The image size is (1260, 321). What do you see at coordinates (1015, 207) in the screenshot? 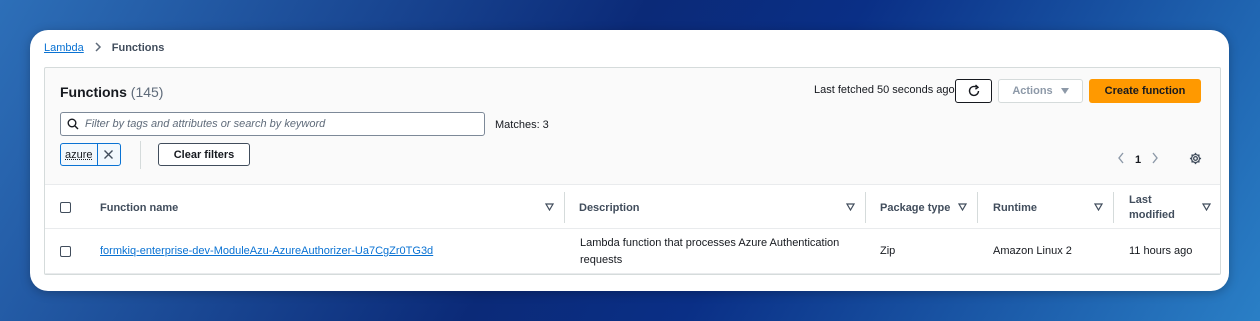
I see `column-label: Runtime` at bounding box center [1015, 207].